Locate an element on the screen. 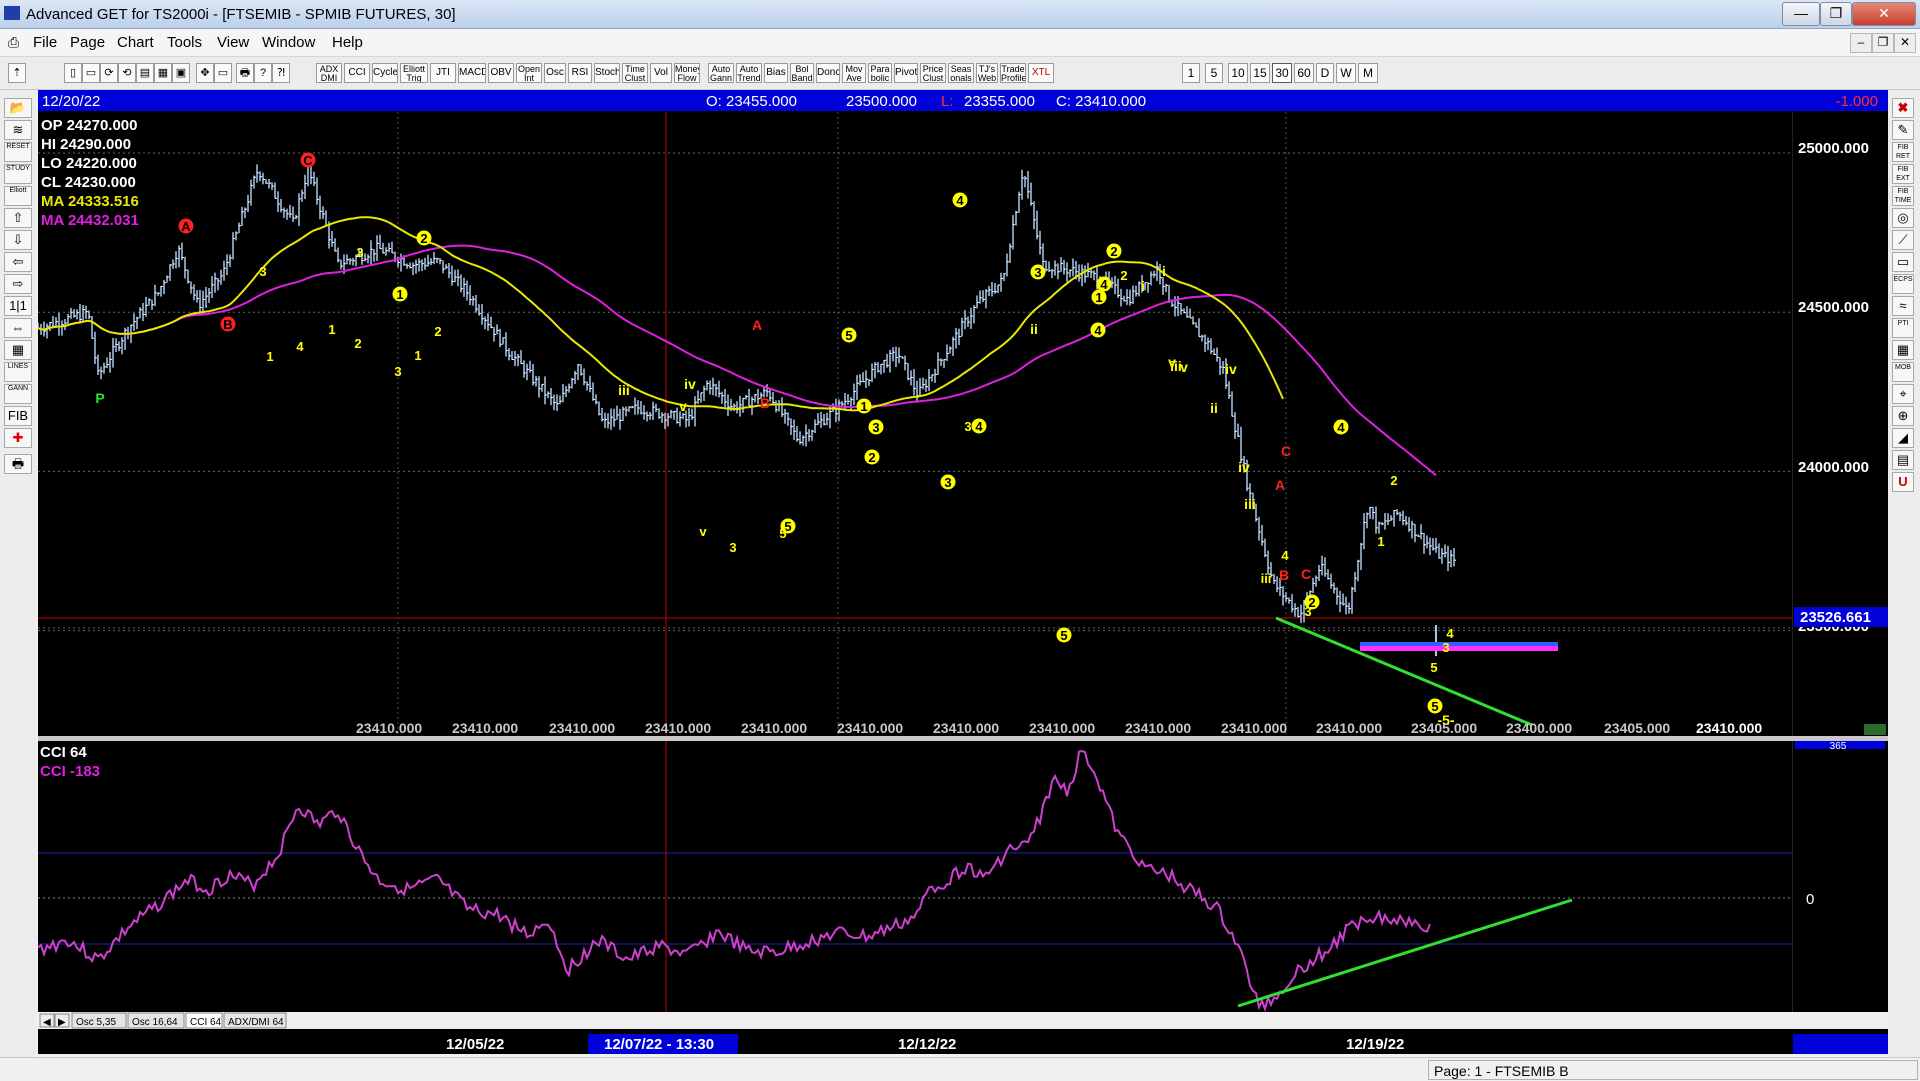  study-button-time-clust: Time Clust is located at coordinates (635, 73).